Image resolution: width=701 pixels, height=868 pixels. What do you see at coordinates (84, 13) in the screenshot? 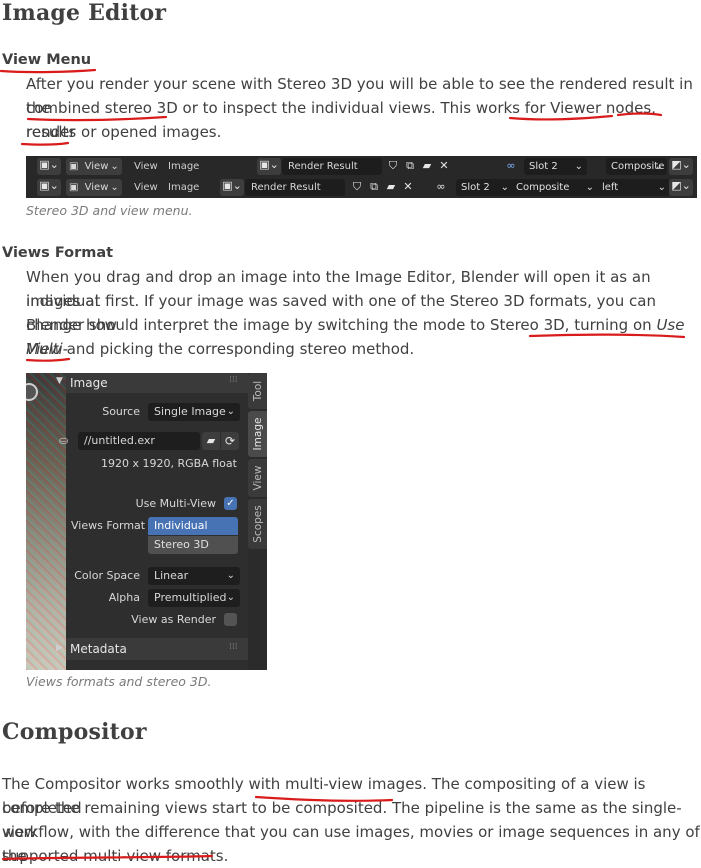
I see `section-title-image-editor: Image Editor` at bounding box center [84, 13].